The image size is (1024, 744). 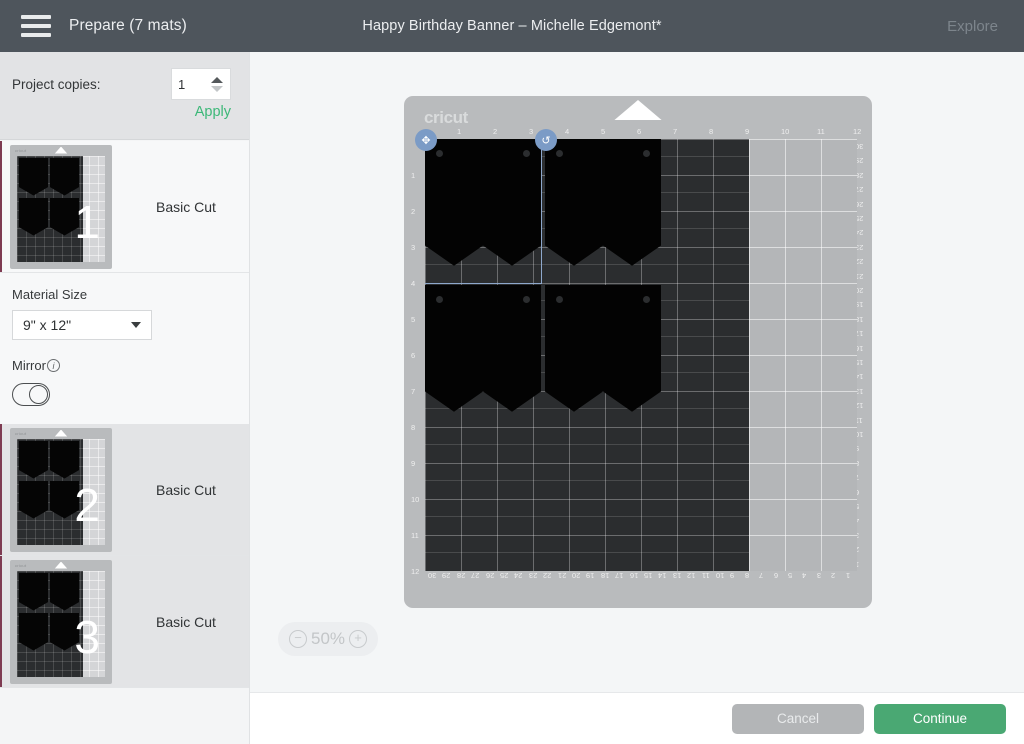 I want to click on continue-button: Continue, so click(x=940, y=718).